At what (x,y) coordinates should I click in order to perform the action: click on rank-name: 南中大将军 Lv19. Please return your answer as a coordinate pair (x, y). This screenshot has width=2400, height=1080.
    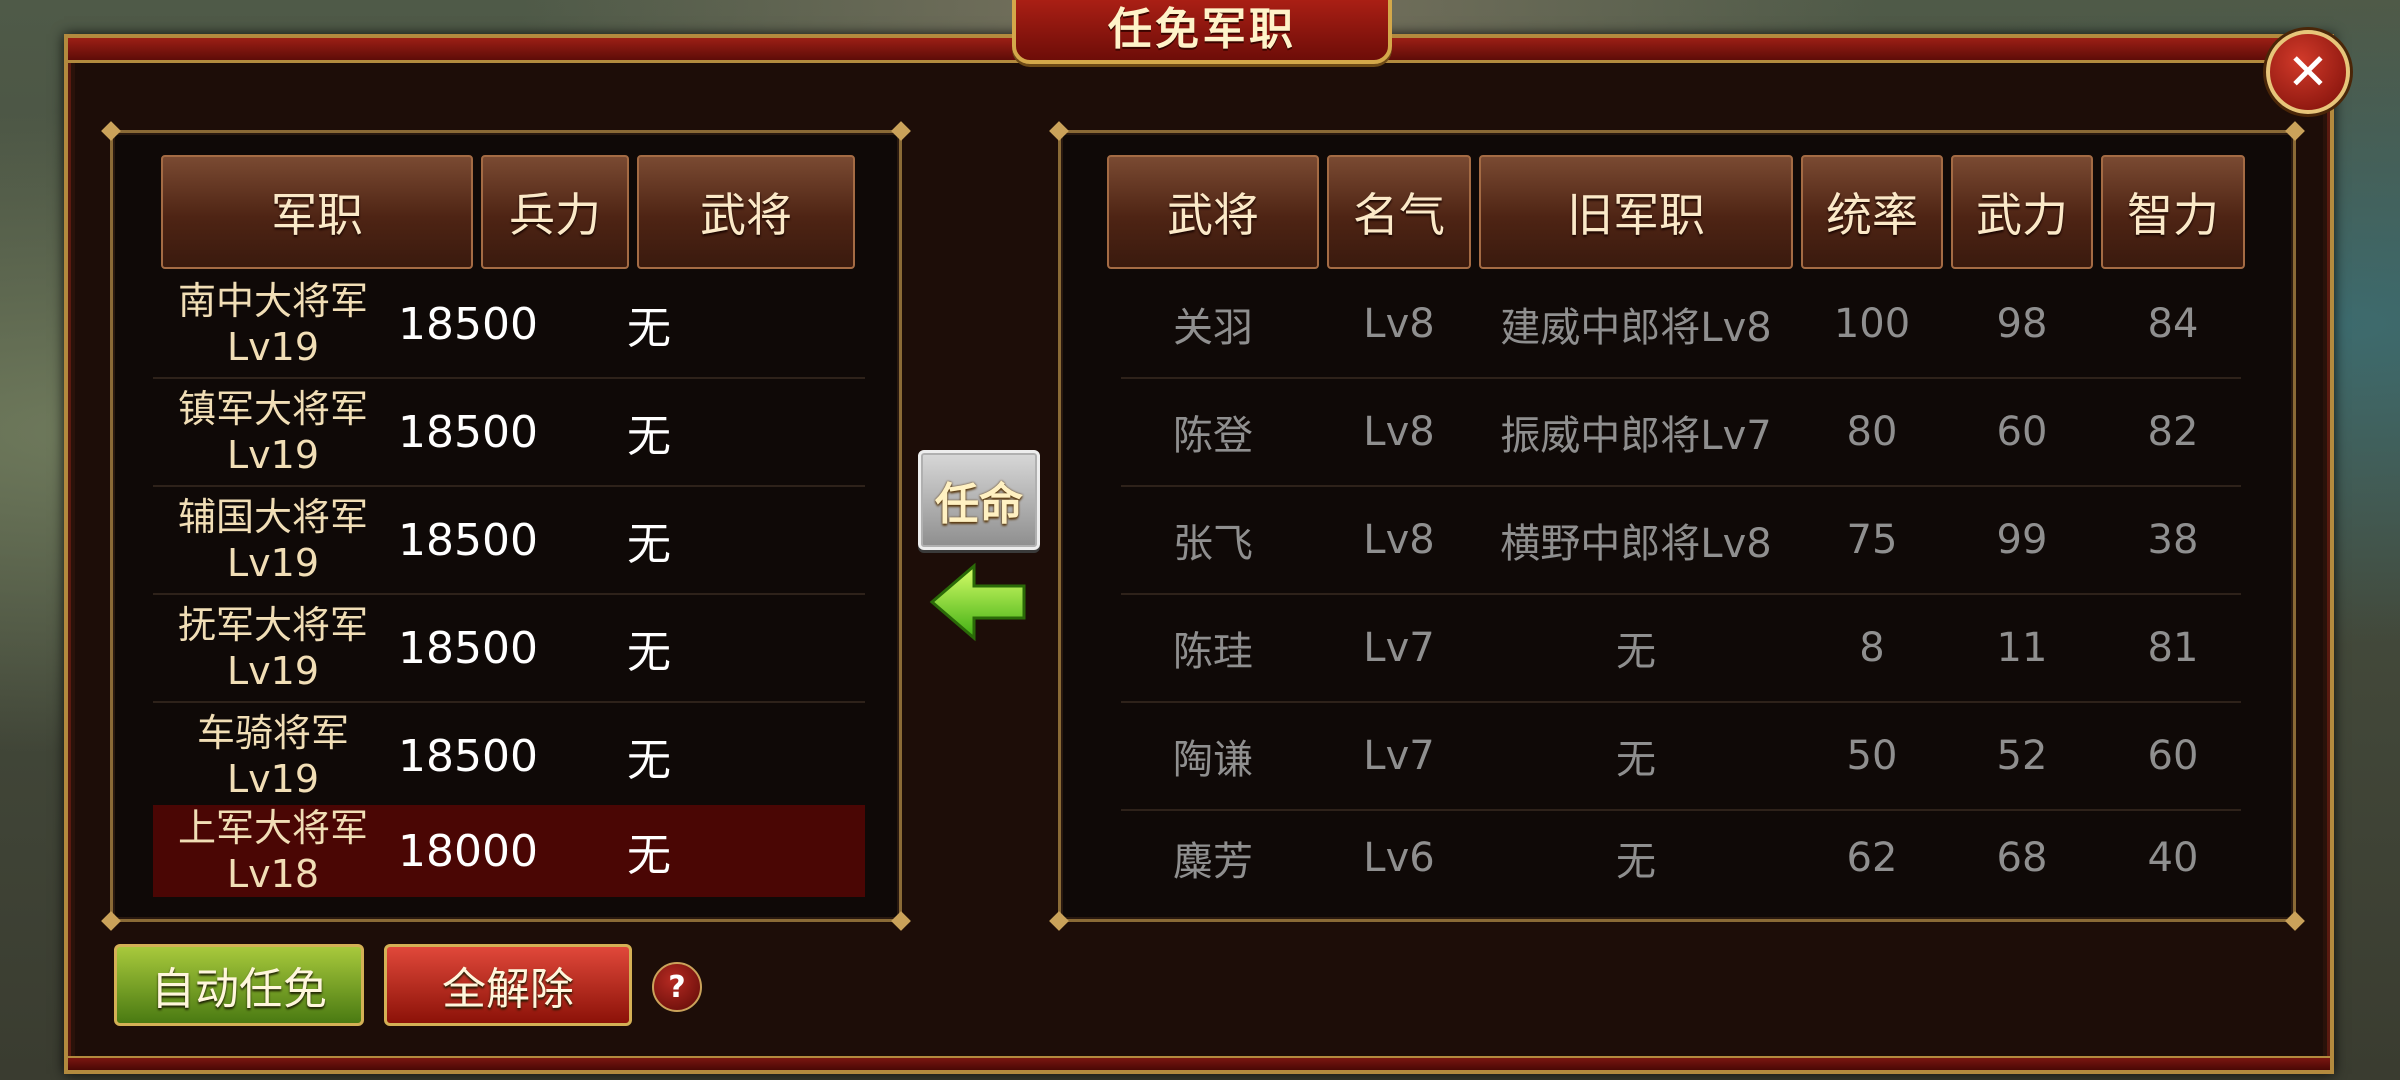
    Looking at the image, I should click on (272, 324).